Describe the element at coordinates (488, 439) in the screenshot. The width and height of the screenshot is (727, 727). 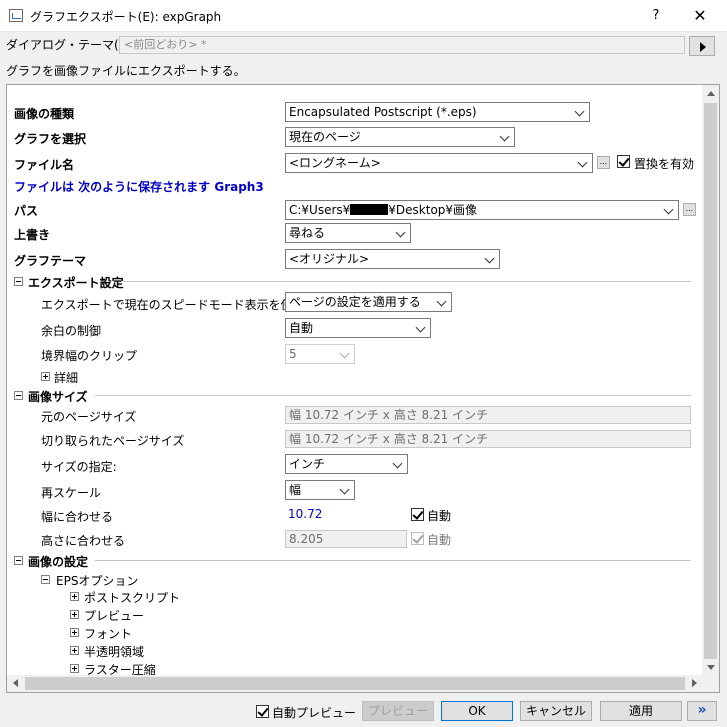
I see `cropped-page-size-field: 幅 10.72 インチ x 高さ 8.21 インチ` at that location.